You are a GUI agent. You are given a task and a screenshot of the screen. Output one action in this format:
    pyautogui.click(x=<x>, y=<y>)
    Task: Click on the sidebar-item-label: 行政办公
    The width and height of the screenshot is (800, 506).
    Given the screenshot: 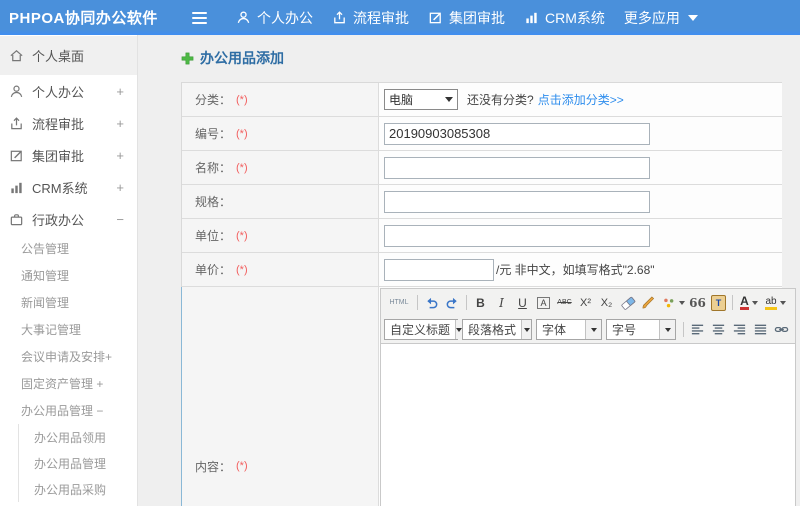 What is the action you would take?
    pyautogui.click(x=58, y=220)
    